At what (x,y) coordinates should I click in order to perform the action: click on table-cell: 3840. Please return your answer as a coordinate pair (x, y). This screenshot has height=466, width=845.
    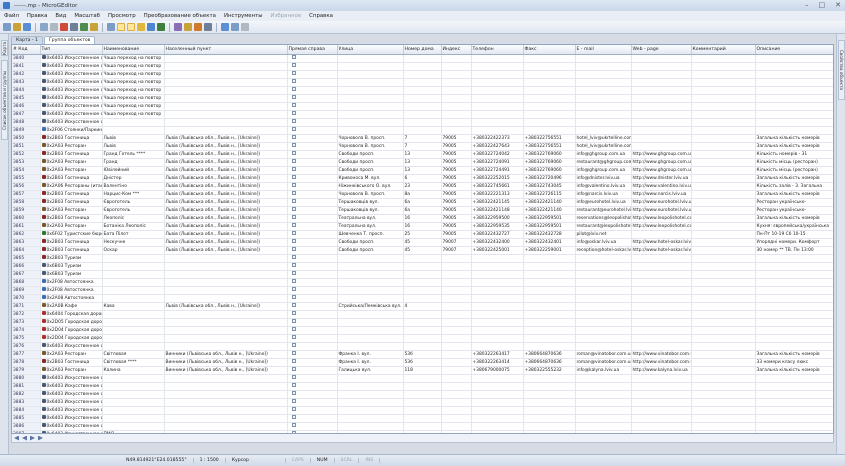
    Looking at the image, I should click on (26, 58).